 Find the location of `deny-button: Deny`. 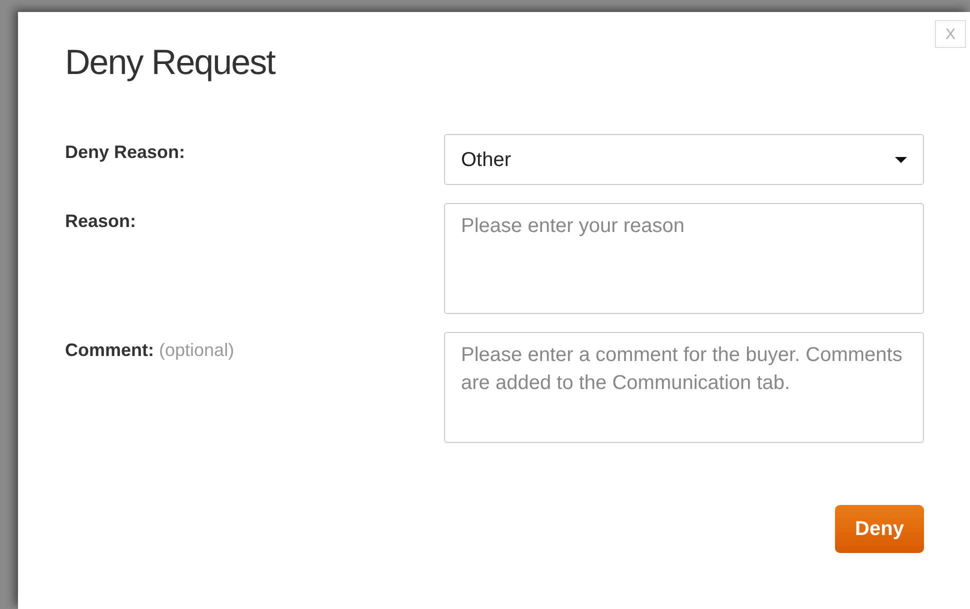

deny-button: Deny is located at coordinates (879, 529).